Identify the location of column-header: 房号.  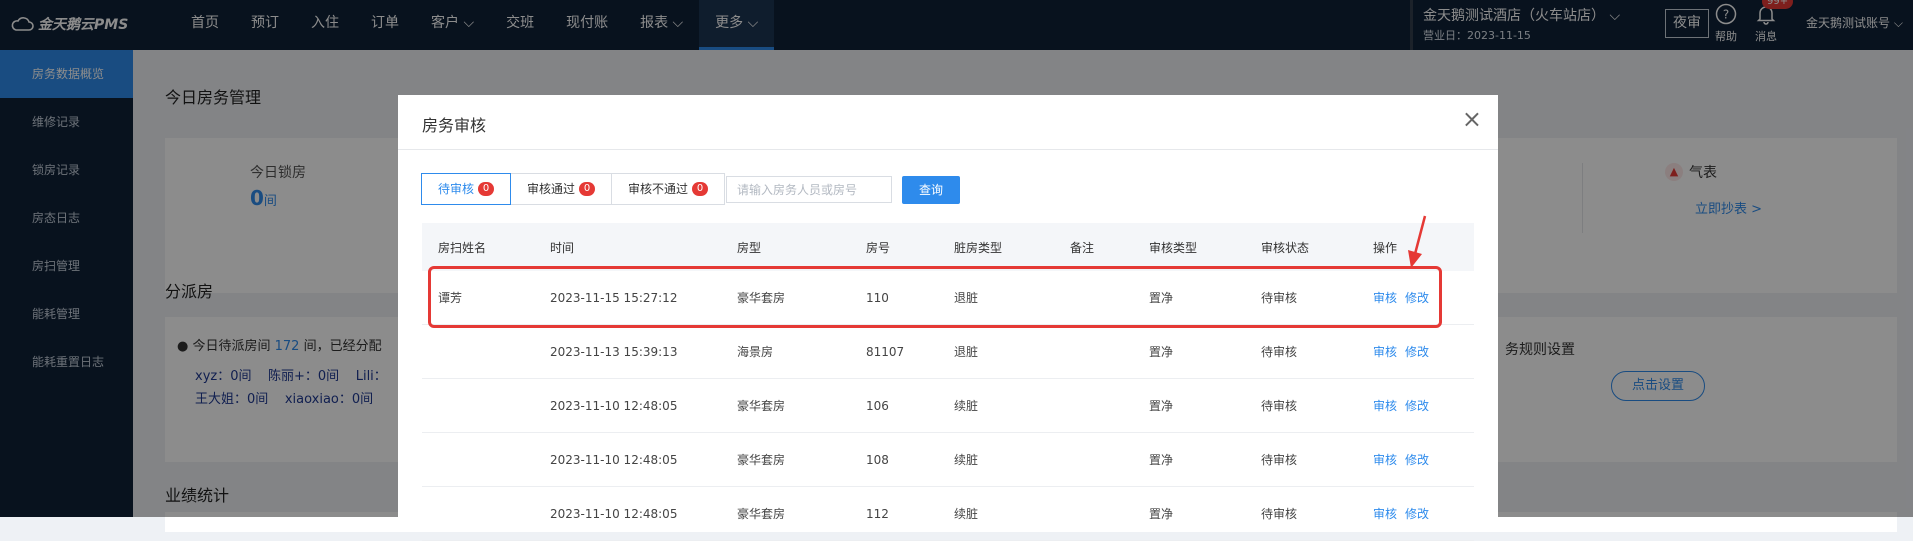
(894, 247).